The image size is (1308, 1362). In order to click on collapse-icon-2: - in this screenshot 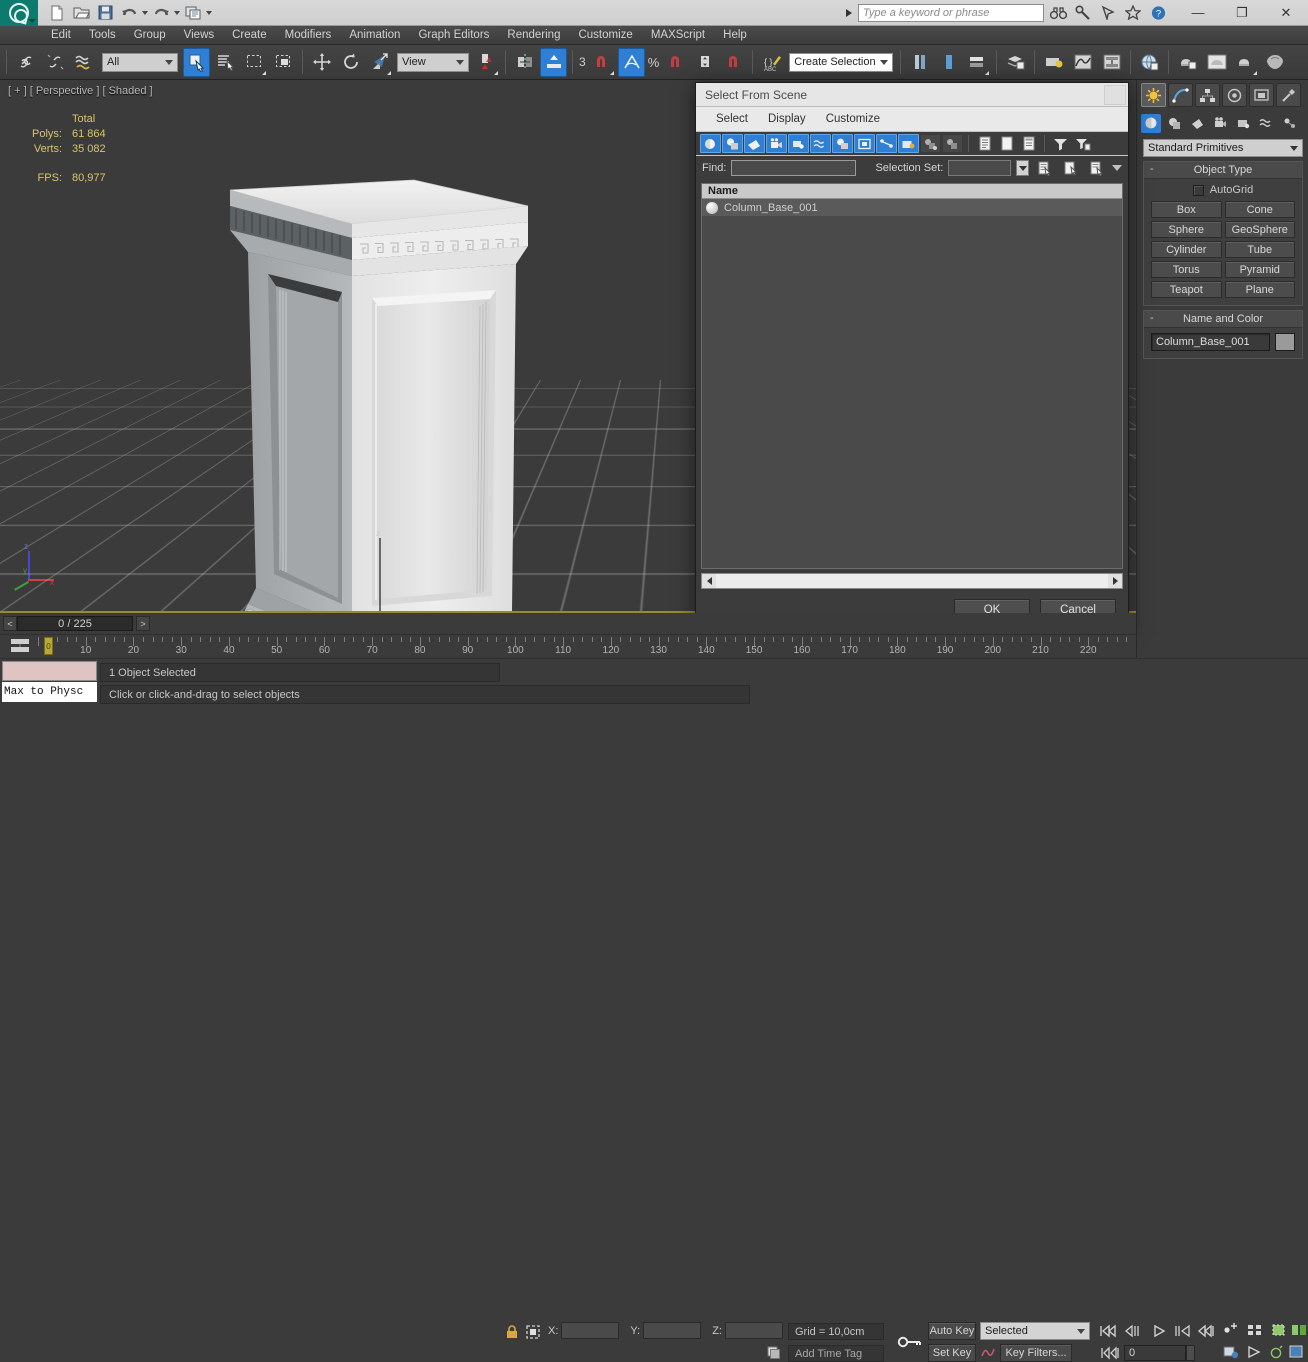, I will do `click(1152, 318)`.